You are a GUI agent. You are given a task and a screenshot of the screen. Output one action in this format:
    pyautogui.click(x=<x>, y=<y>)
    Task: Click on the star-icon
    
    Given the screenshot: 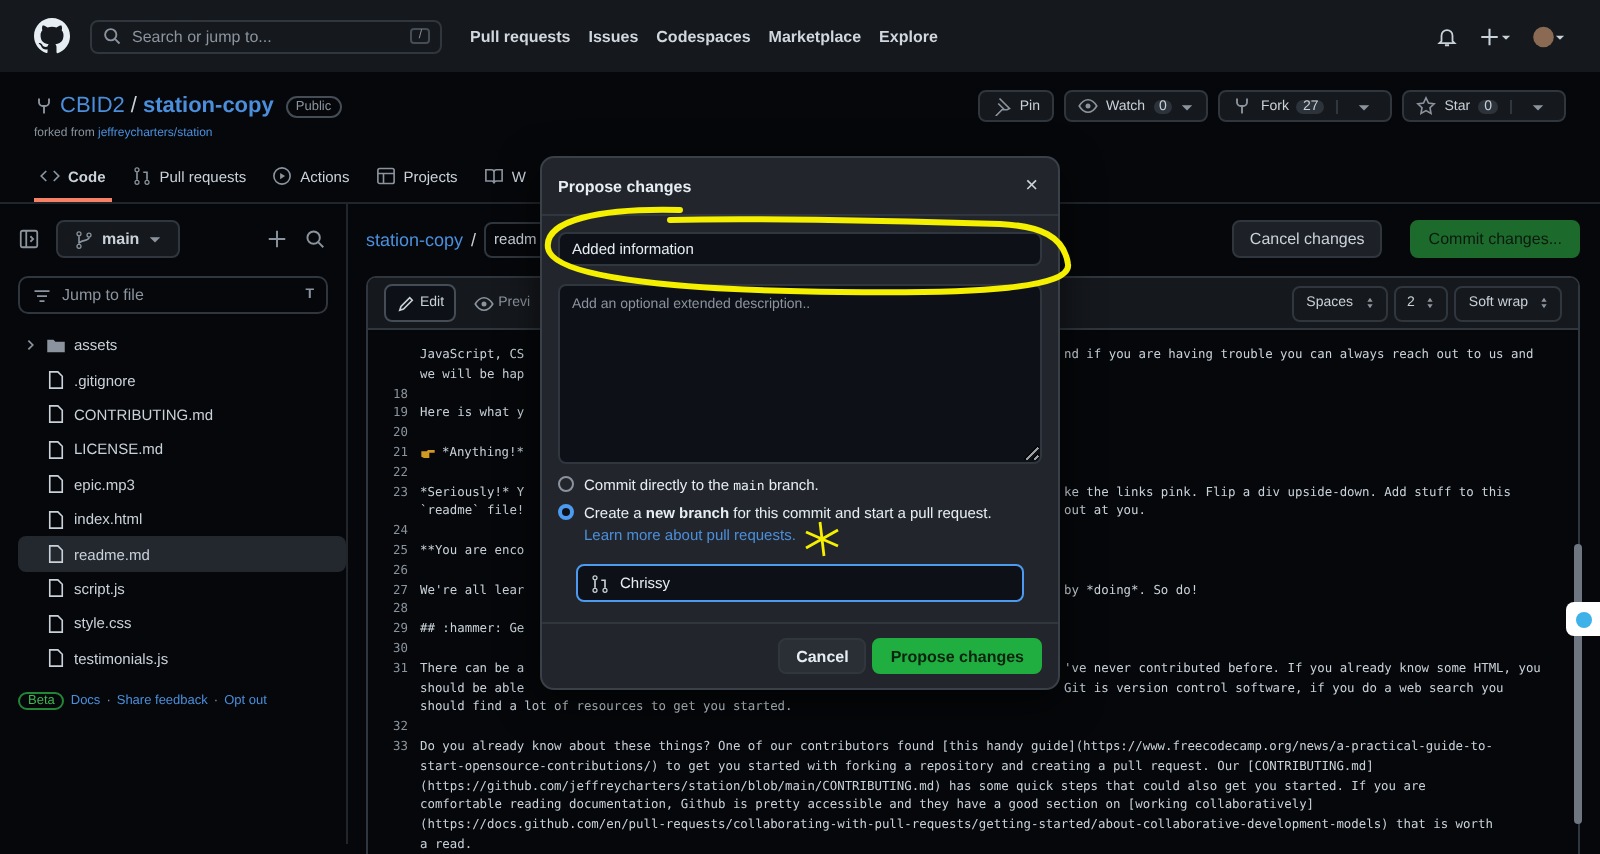 What is the action you would take?
    pyautogui.click(x=1426, y=106)
    